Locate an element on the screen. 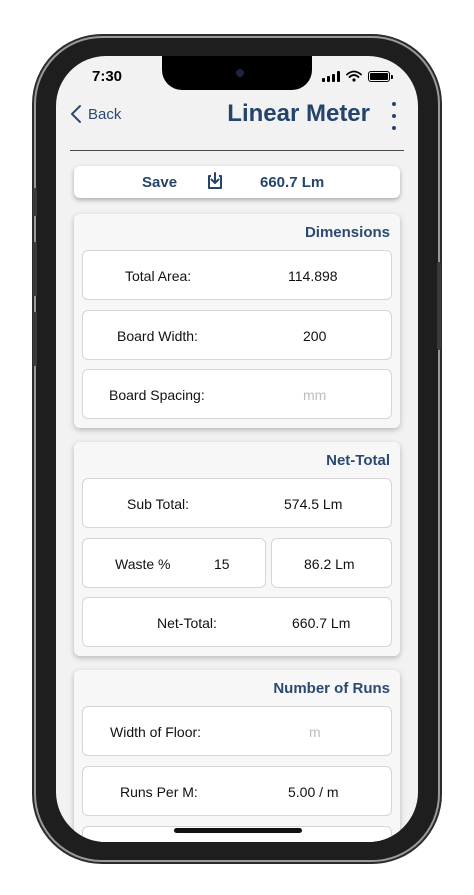  sub-total-field: Sub Total: 574.5 Lm is located at coordinates (237, 503).